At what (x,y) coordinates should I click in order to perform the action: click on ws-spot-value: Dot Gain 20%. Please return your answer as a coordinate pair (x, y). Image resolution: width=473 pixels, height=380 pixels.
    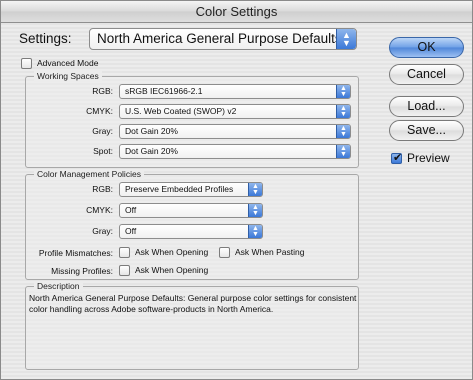
    Looking at the image, I should click on (151, 151).